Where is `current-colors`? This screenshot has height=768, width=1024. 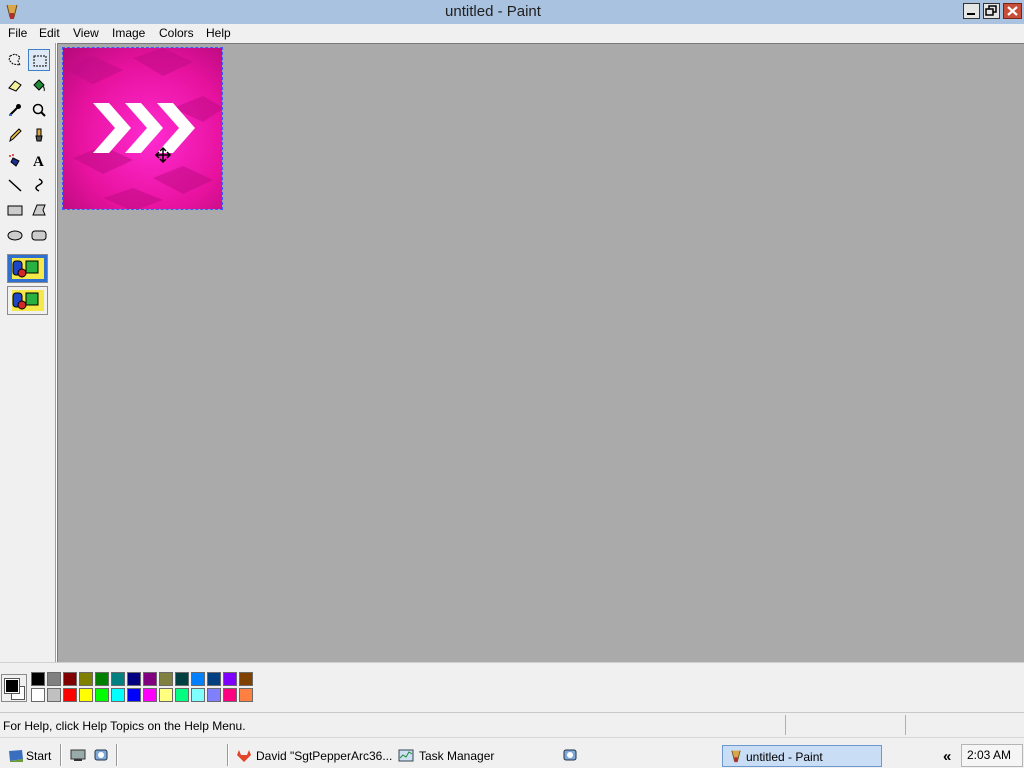 current-colors is located at coordinates (14, 688).